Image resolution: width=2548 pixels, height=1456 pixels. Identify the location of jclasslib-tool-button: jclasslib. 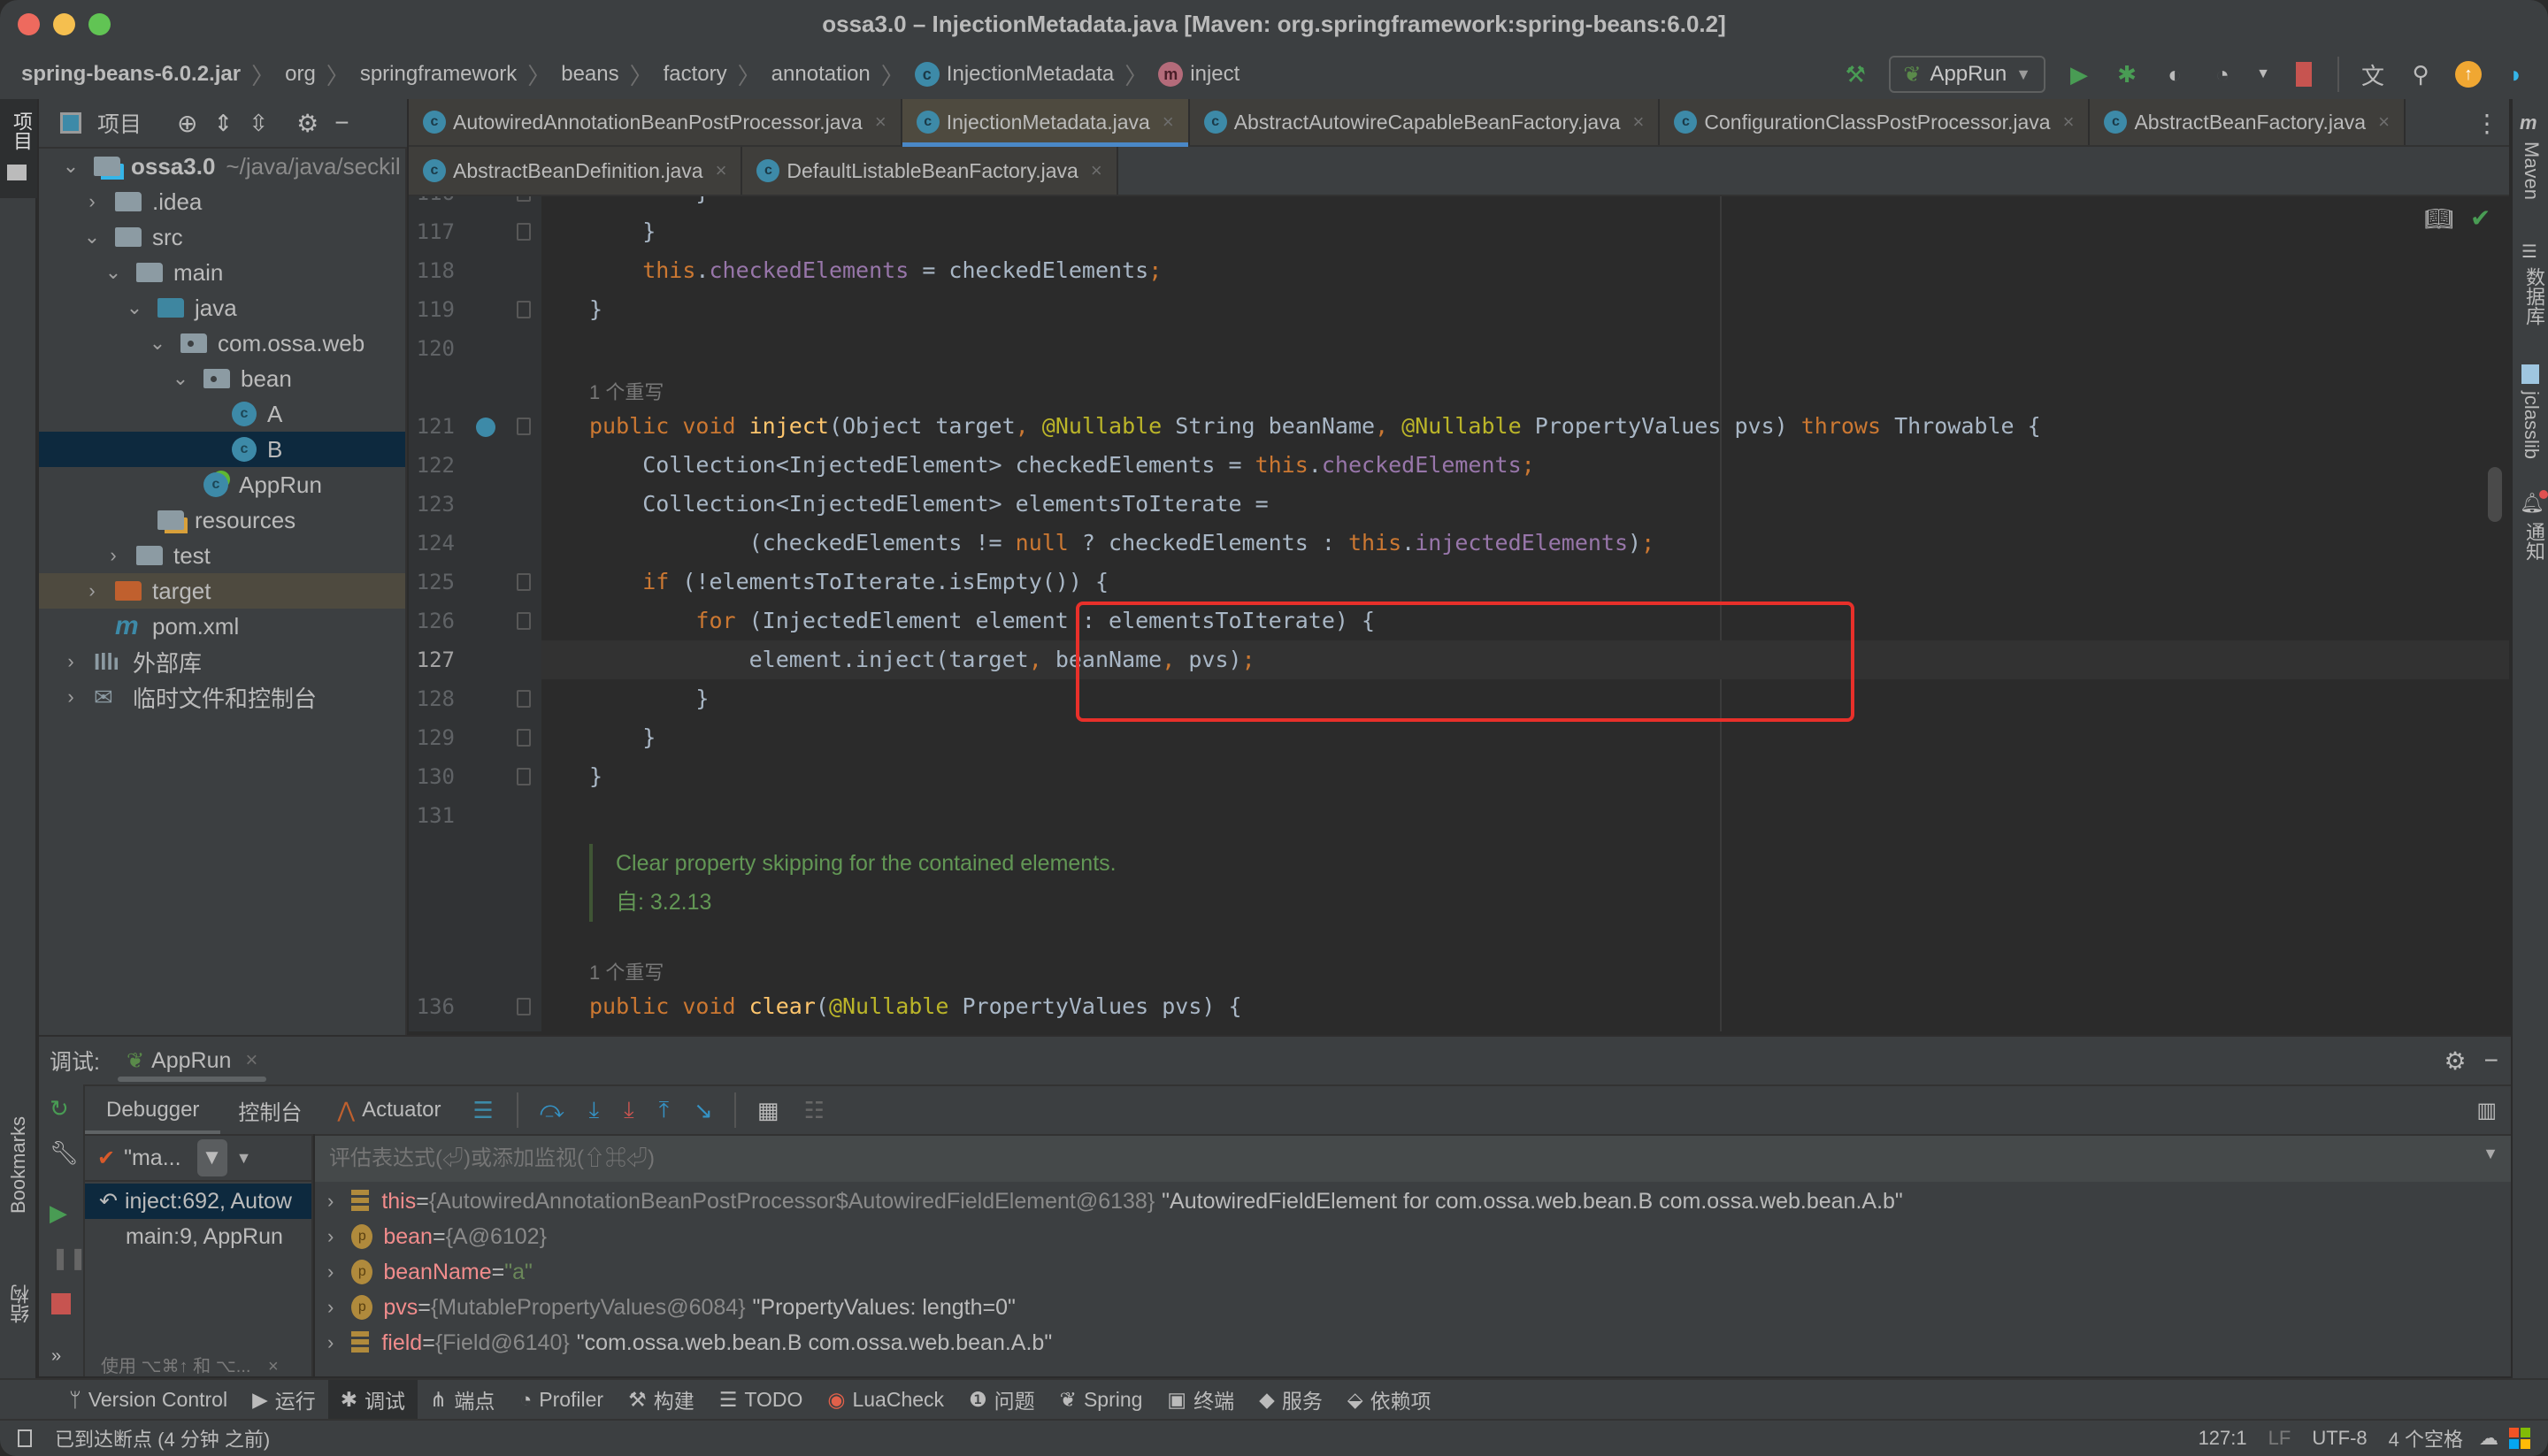
(2531, 425).